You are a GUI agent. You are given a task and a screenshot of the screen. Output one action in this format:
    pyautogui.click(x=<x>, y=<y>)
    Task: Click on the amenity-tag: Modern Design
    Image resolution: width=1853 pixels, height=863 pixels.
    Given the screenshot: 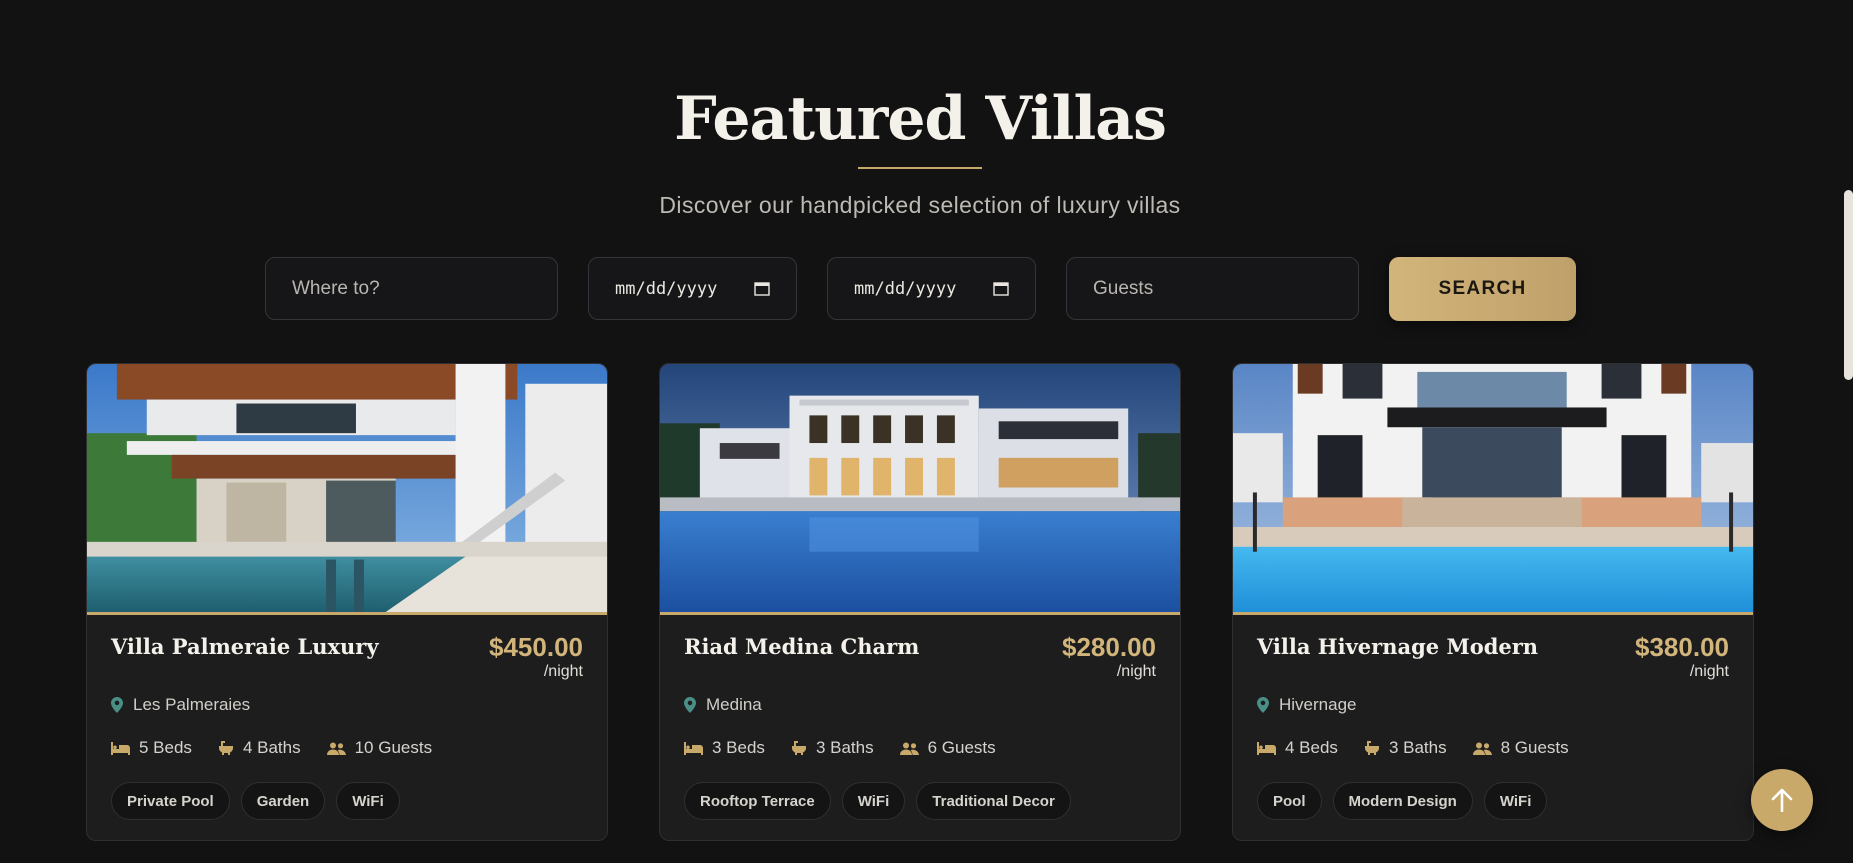 What is the action you would take?
    pyautogui.click(x=1402, y=801)
    